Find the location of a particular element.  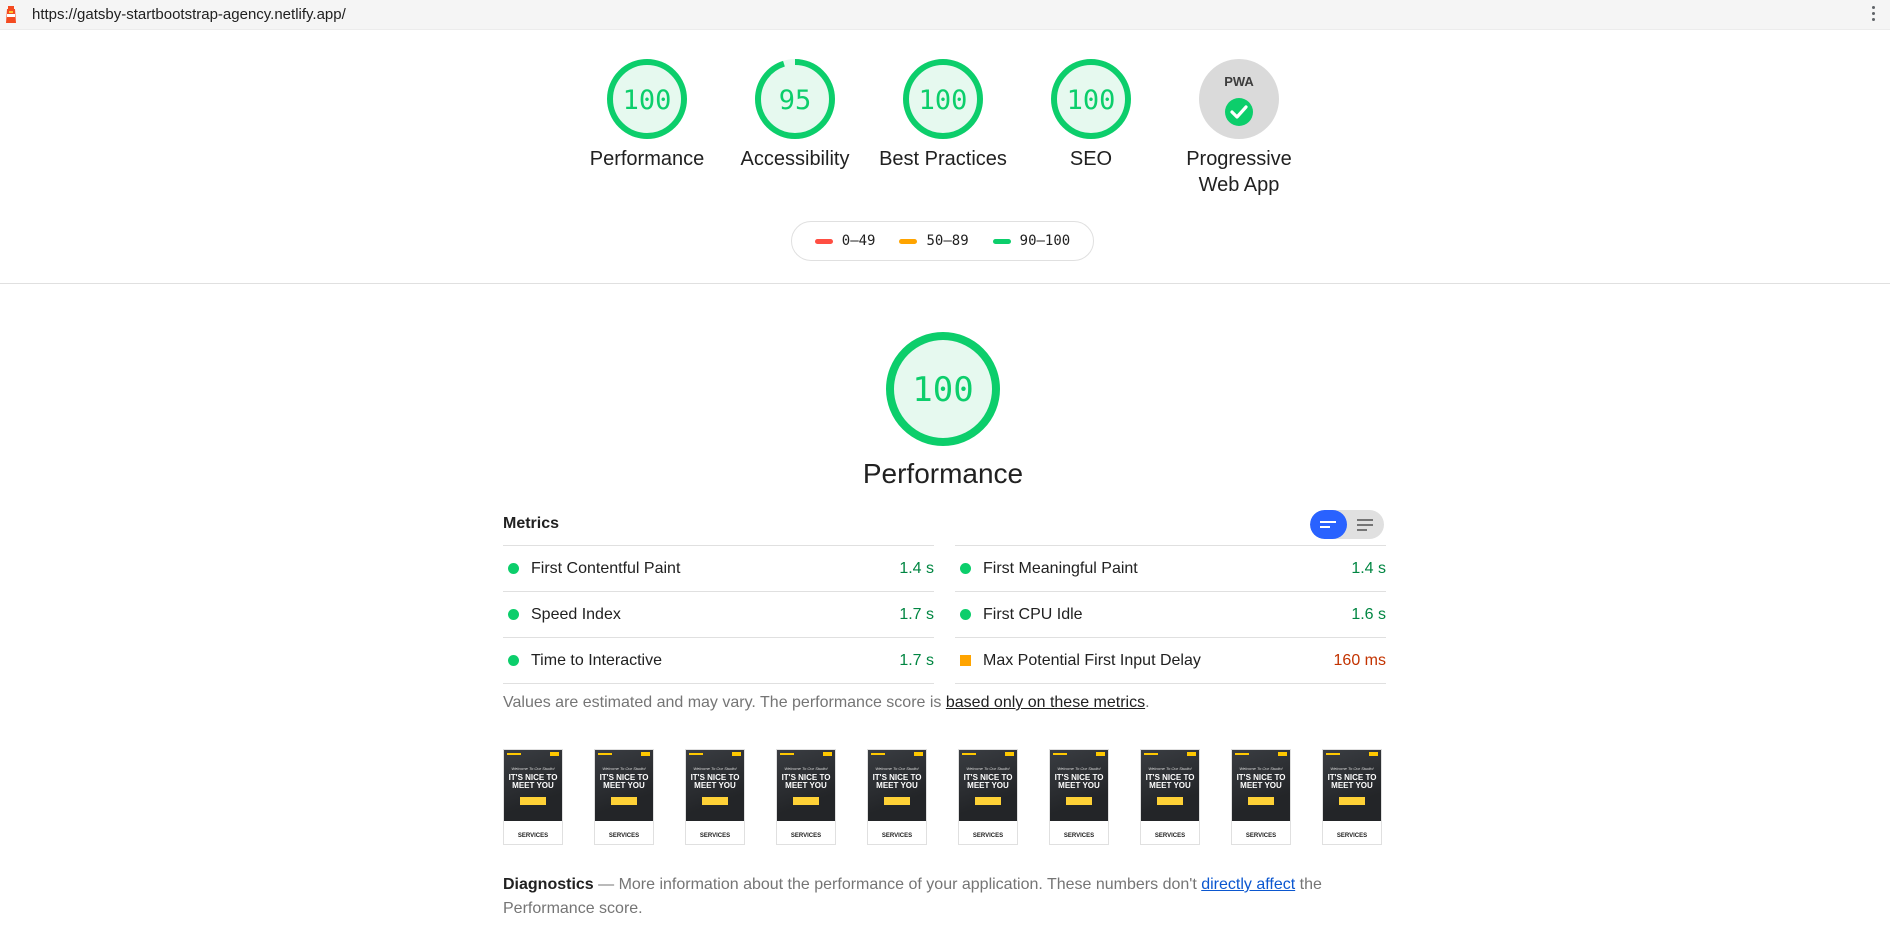

performance-score: 100 is located at coordinates (942, 390).